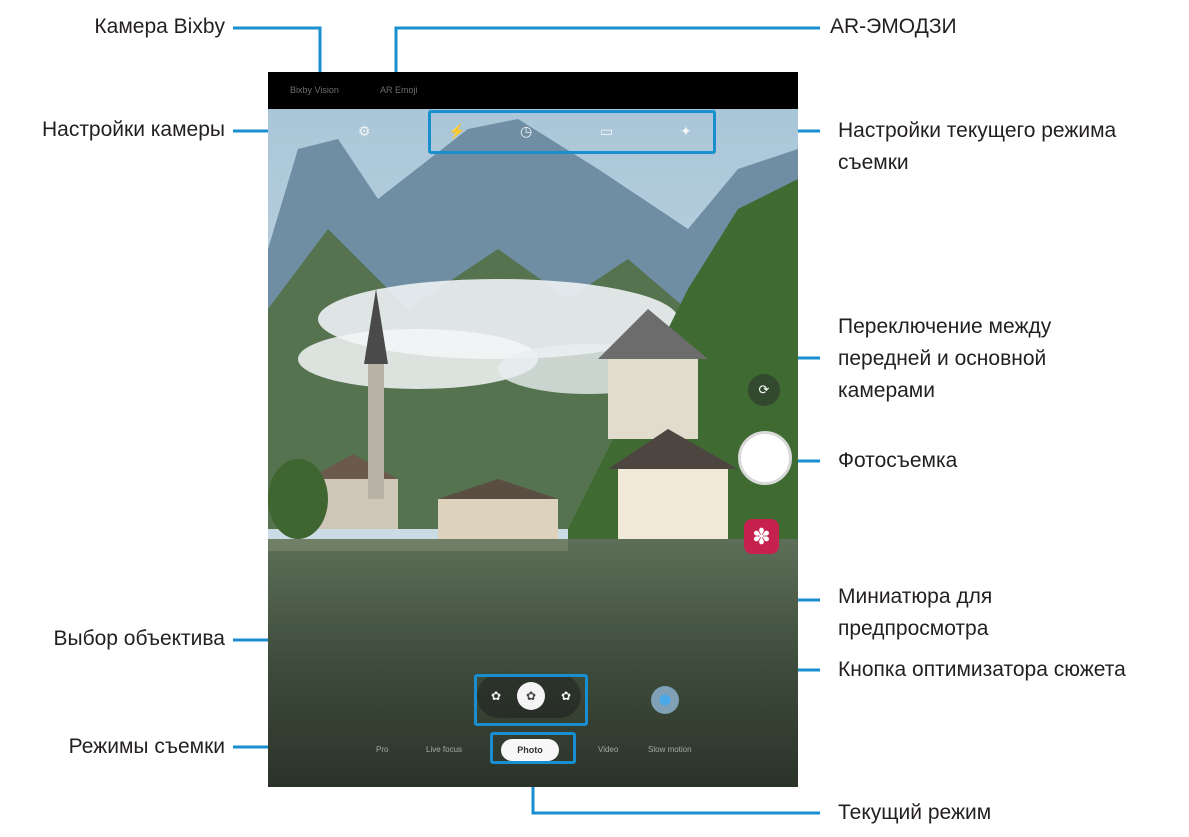  Describe the element at coordinates (444, 749) in the screenshot. I see `mode-live-focus: Live focus` at that location.